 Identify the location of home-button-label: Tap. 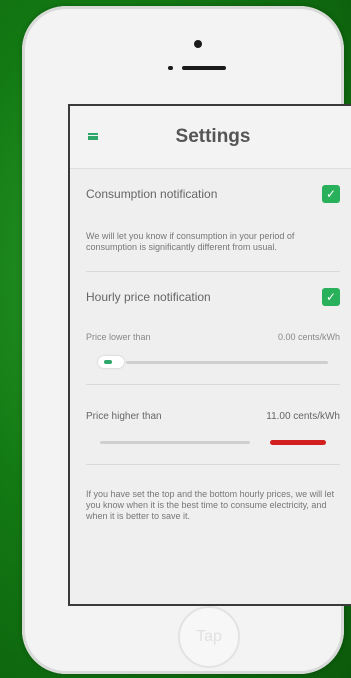
(209, 636).